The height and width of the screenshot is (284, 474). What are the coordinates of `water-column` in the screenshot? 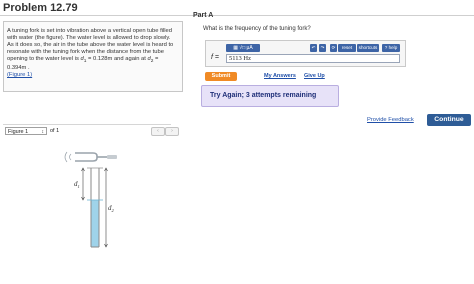 It's located at (95, 223).